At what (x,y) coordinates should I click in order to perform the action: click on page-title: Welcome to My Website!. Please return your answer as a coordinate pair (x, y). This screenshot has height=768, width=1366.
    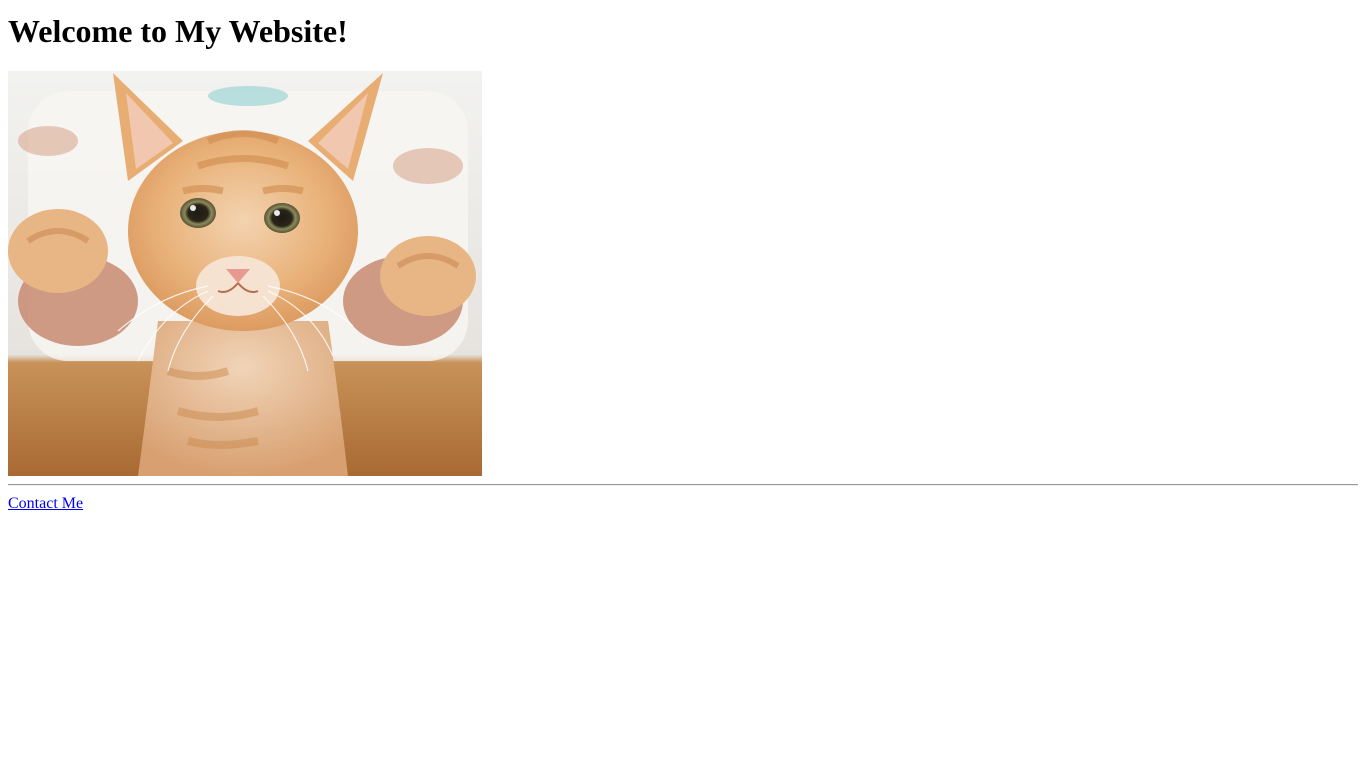
    Looking at the image, I should click on (178, 31).